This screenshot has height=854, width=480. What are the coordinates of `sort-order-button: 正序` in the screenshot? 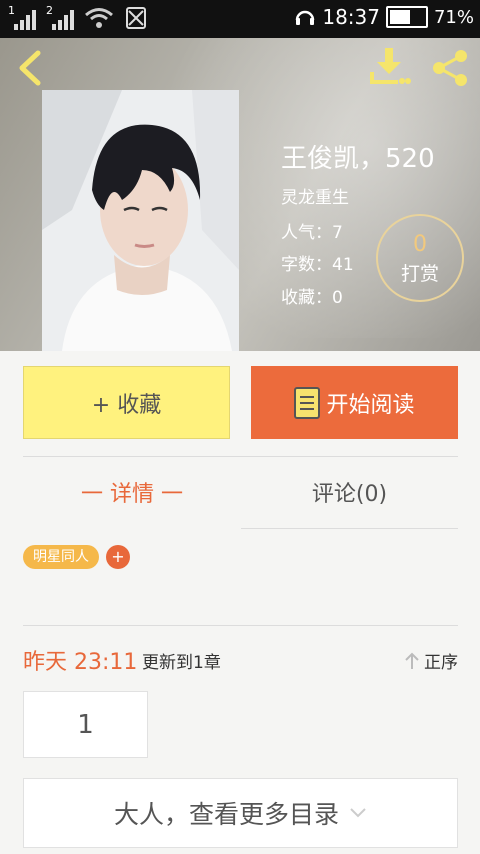 It's located at (431, 660).